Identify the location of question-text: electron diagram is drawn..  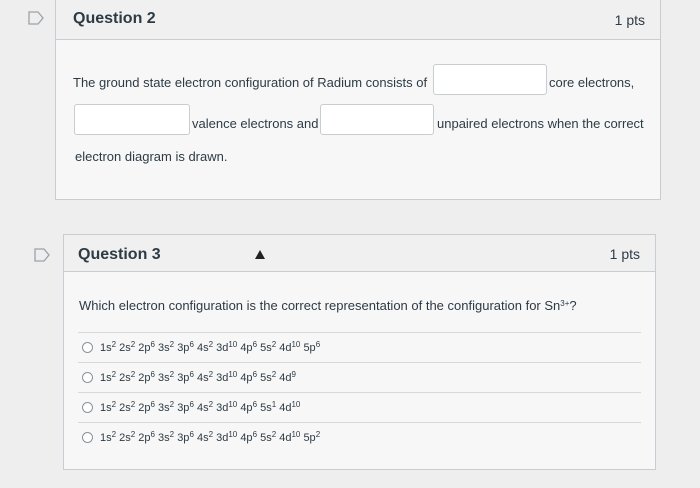
(151, 156).